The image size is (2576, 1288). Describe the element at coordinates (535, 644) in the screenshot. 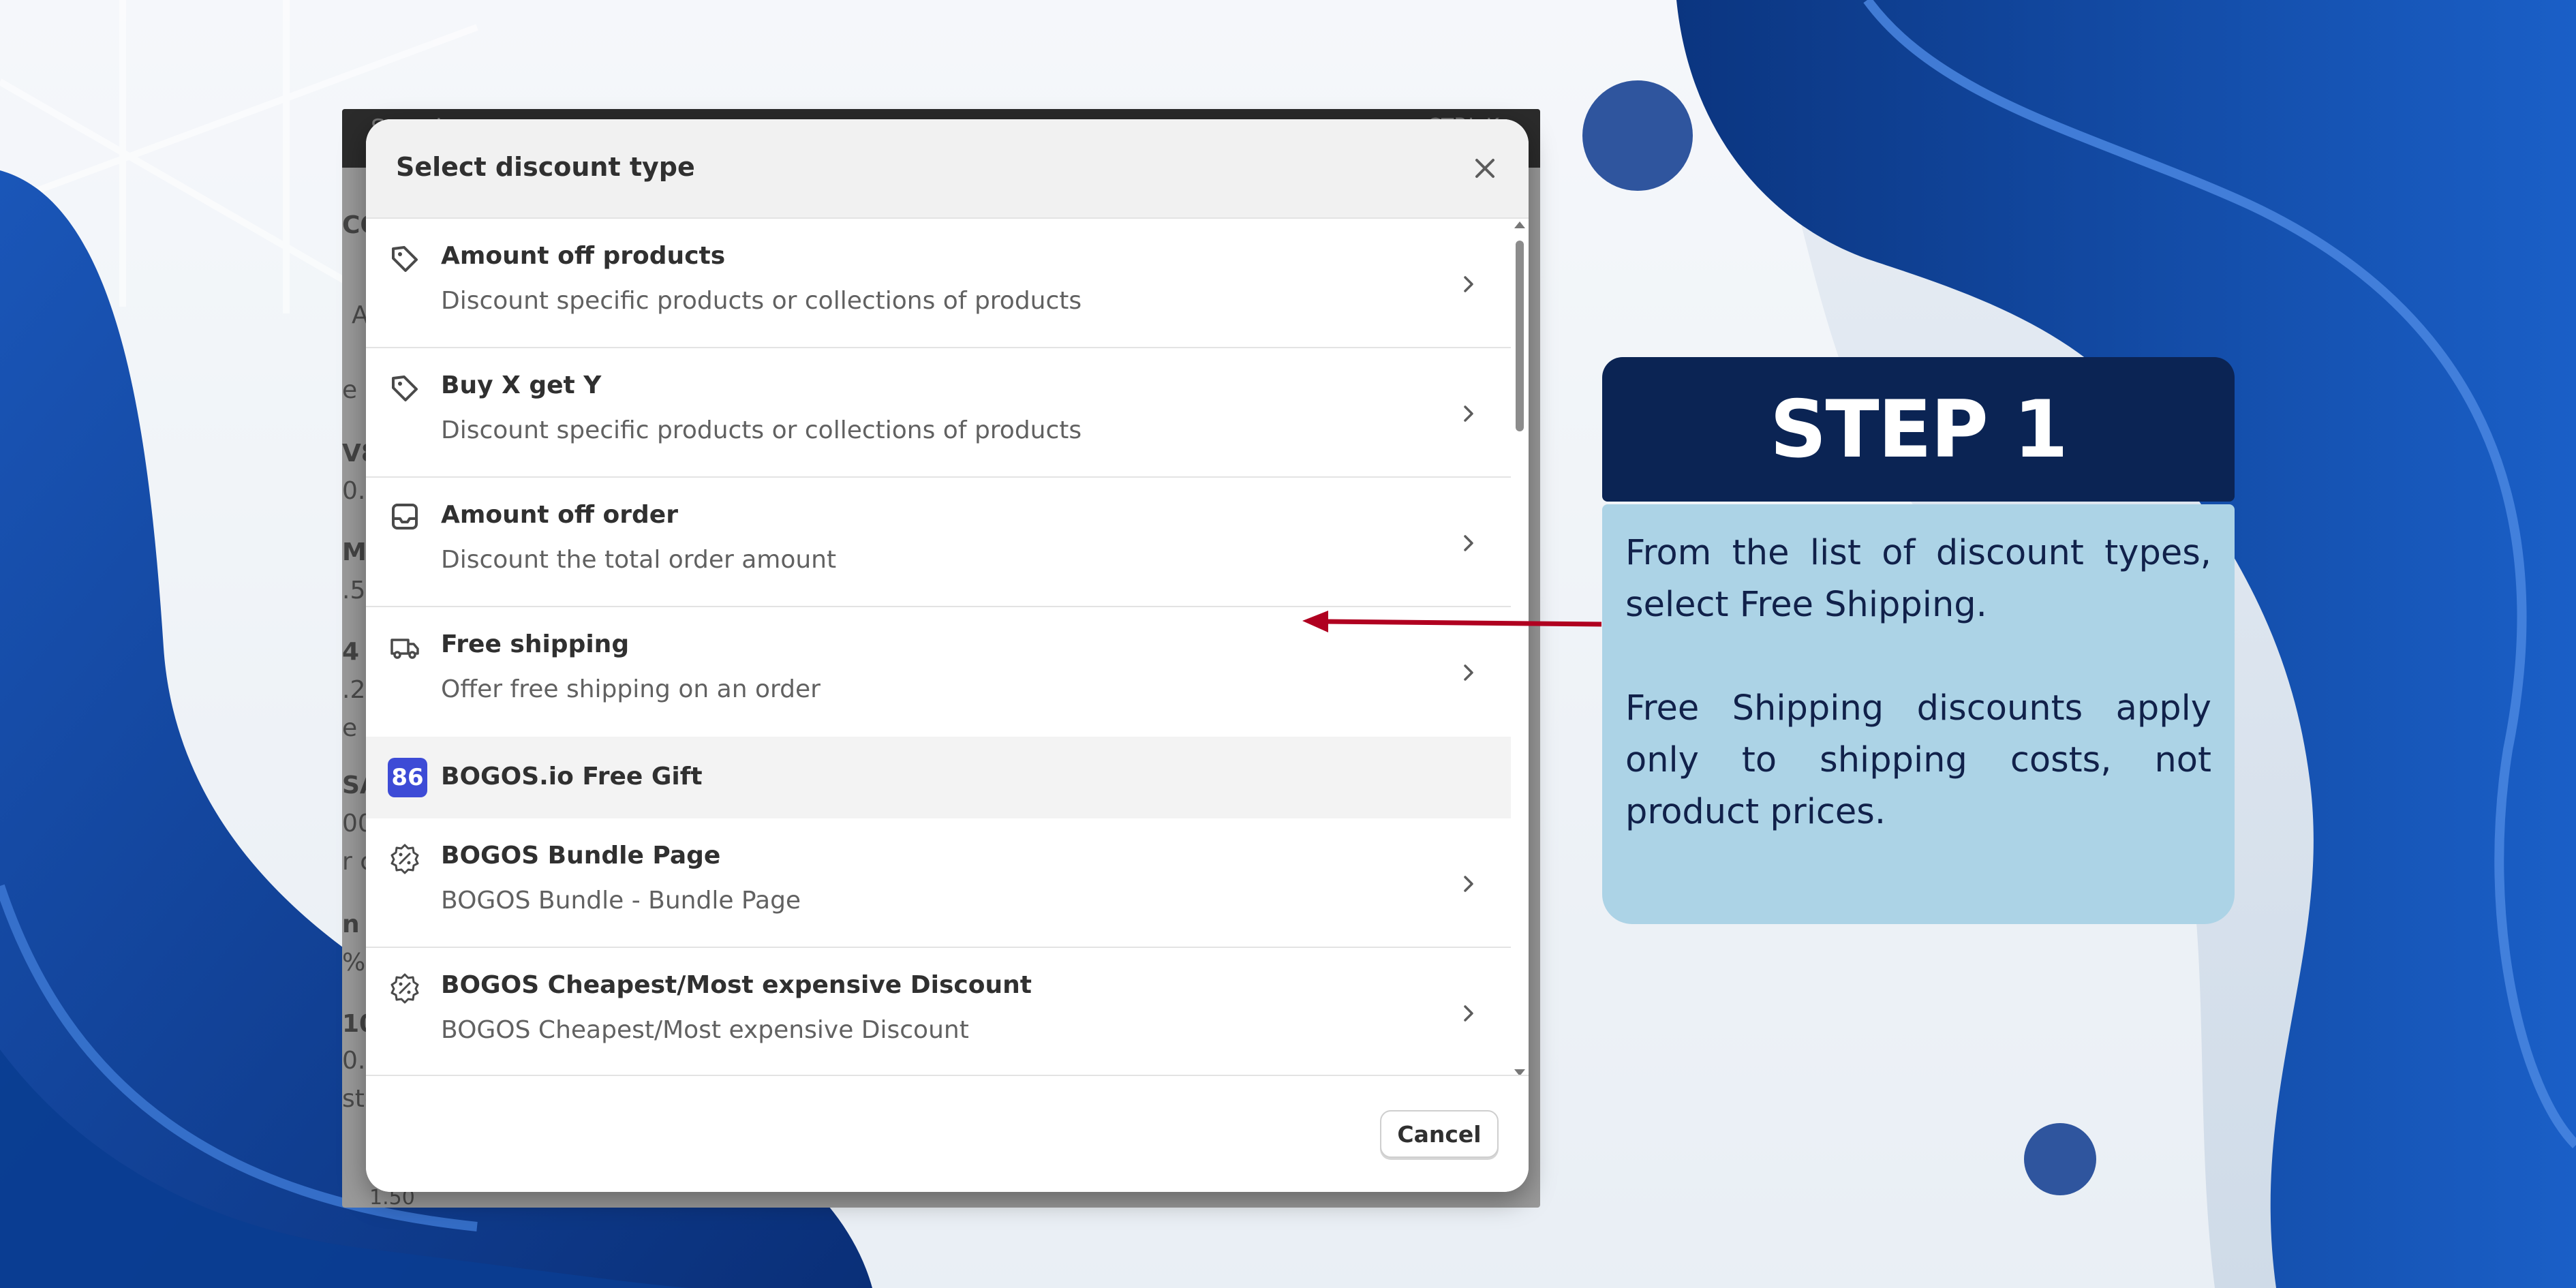

I see `option-title: Free shipping` at that location.